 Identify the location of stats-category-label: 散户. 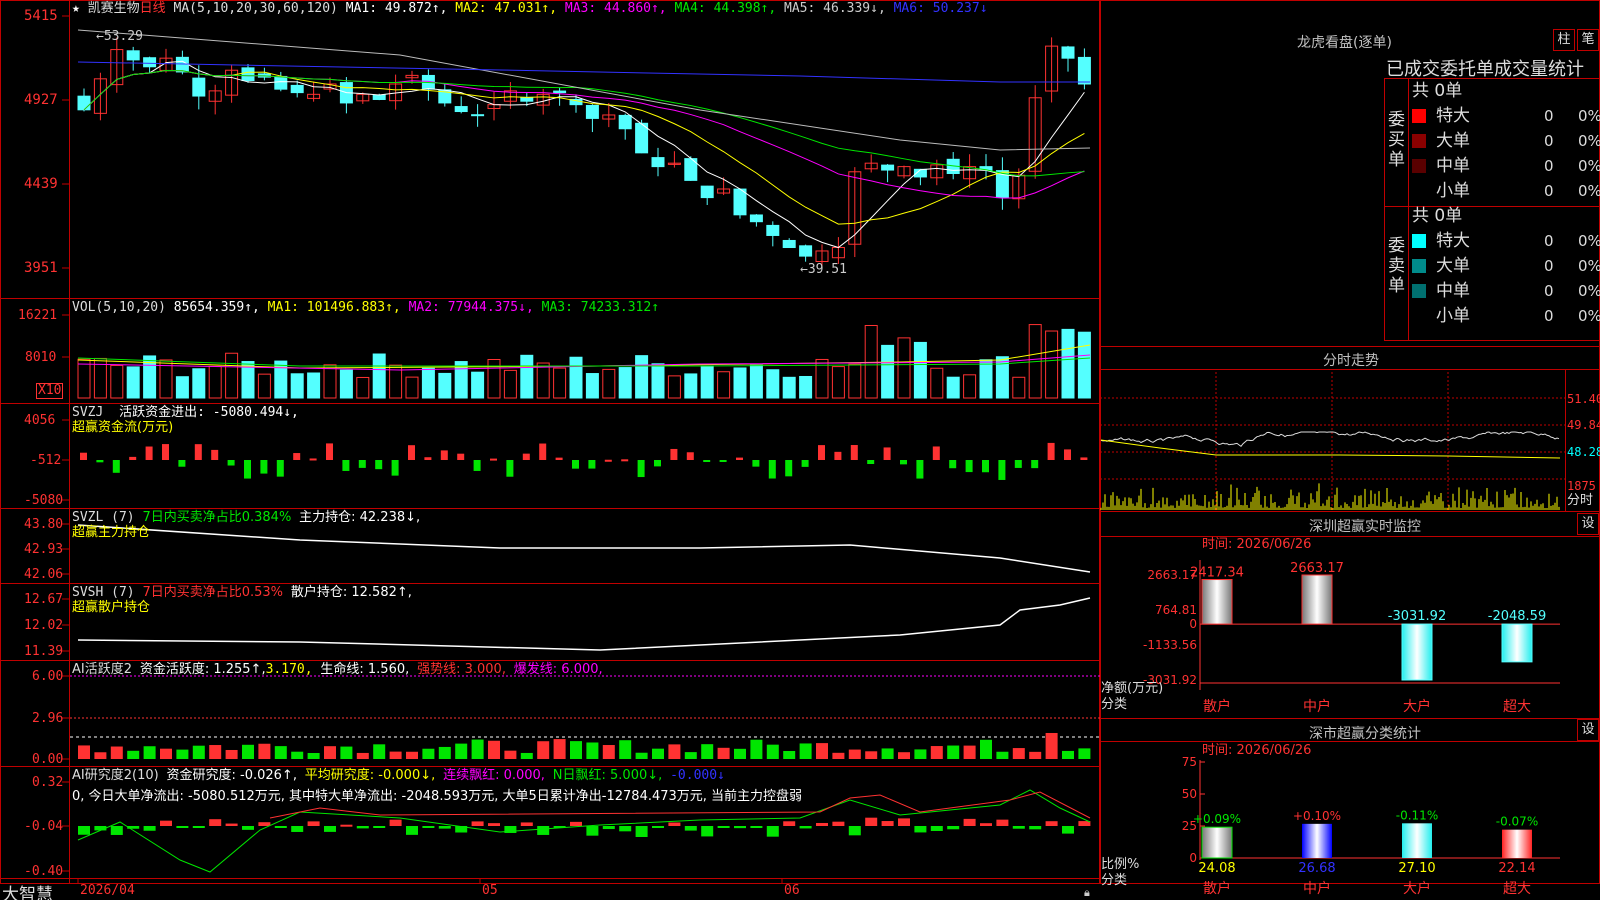
(1217, 888).